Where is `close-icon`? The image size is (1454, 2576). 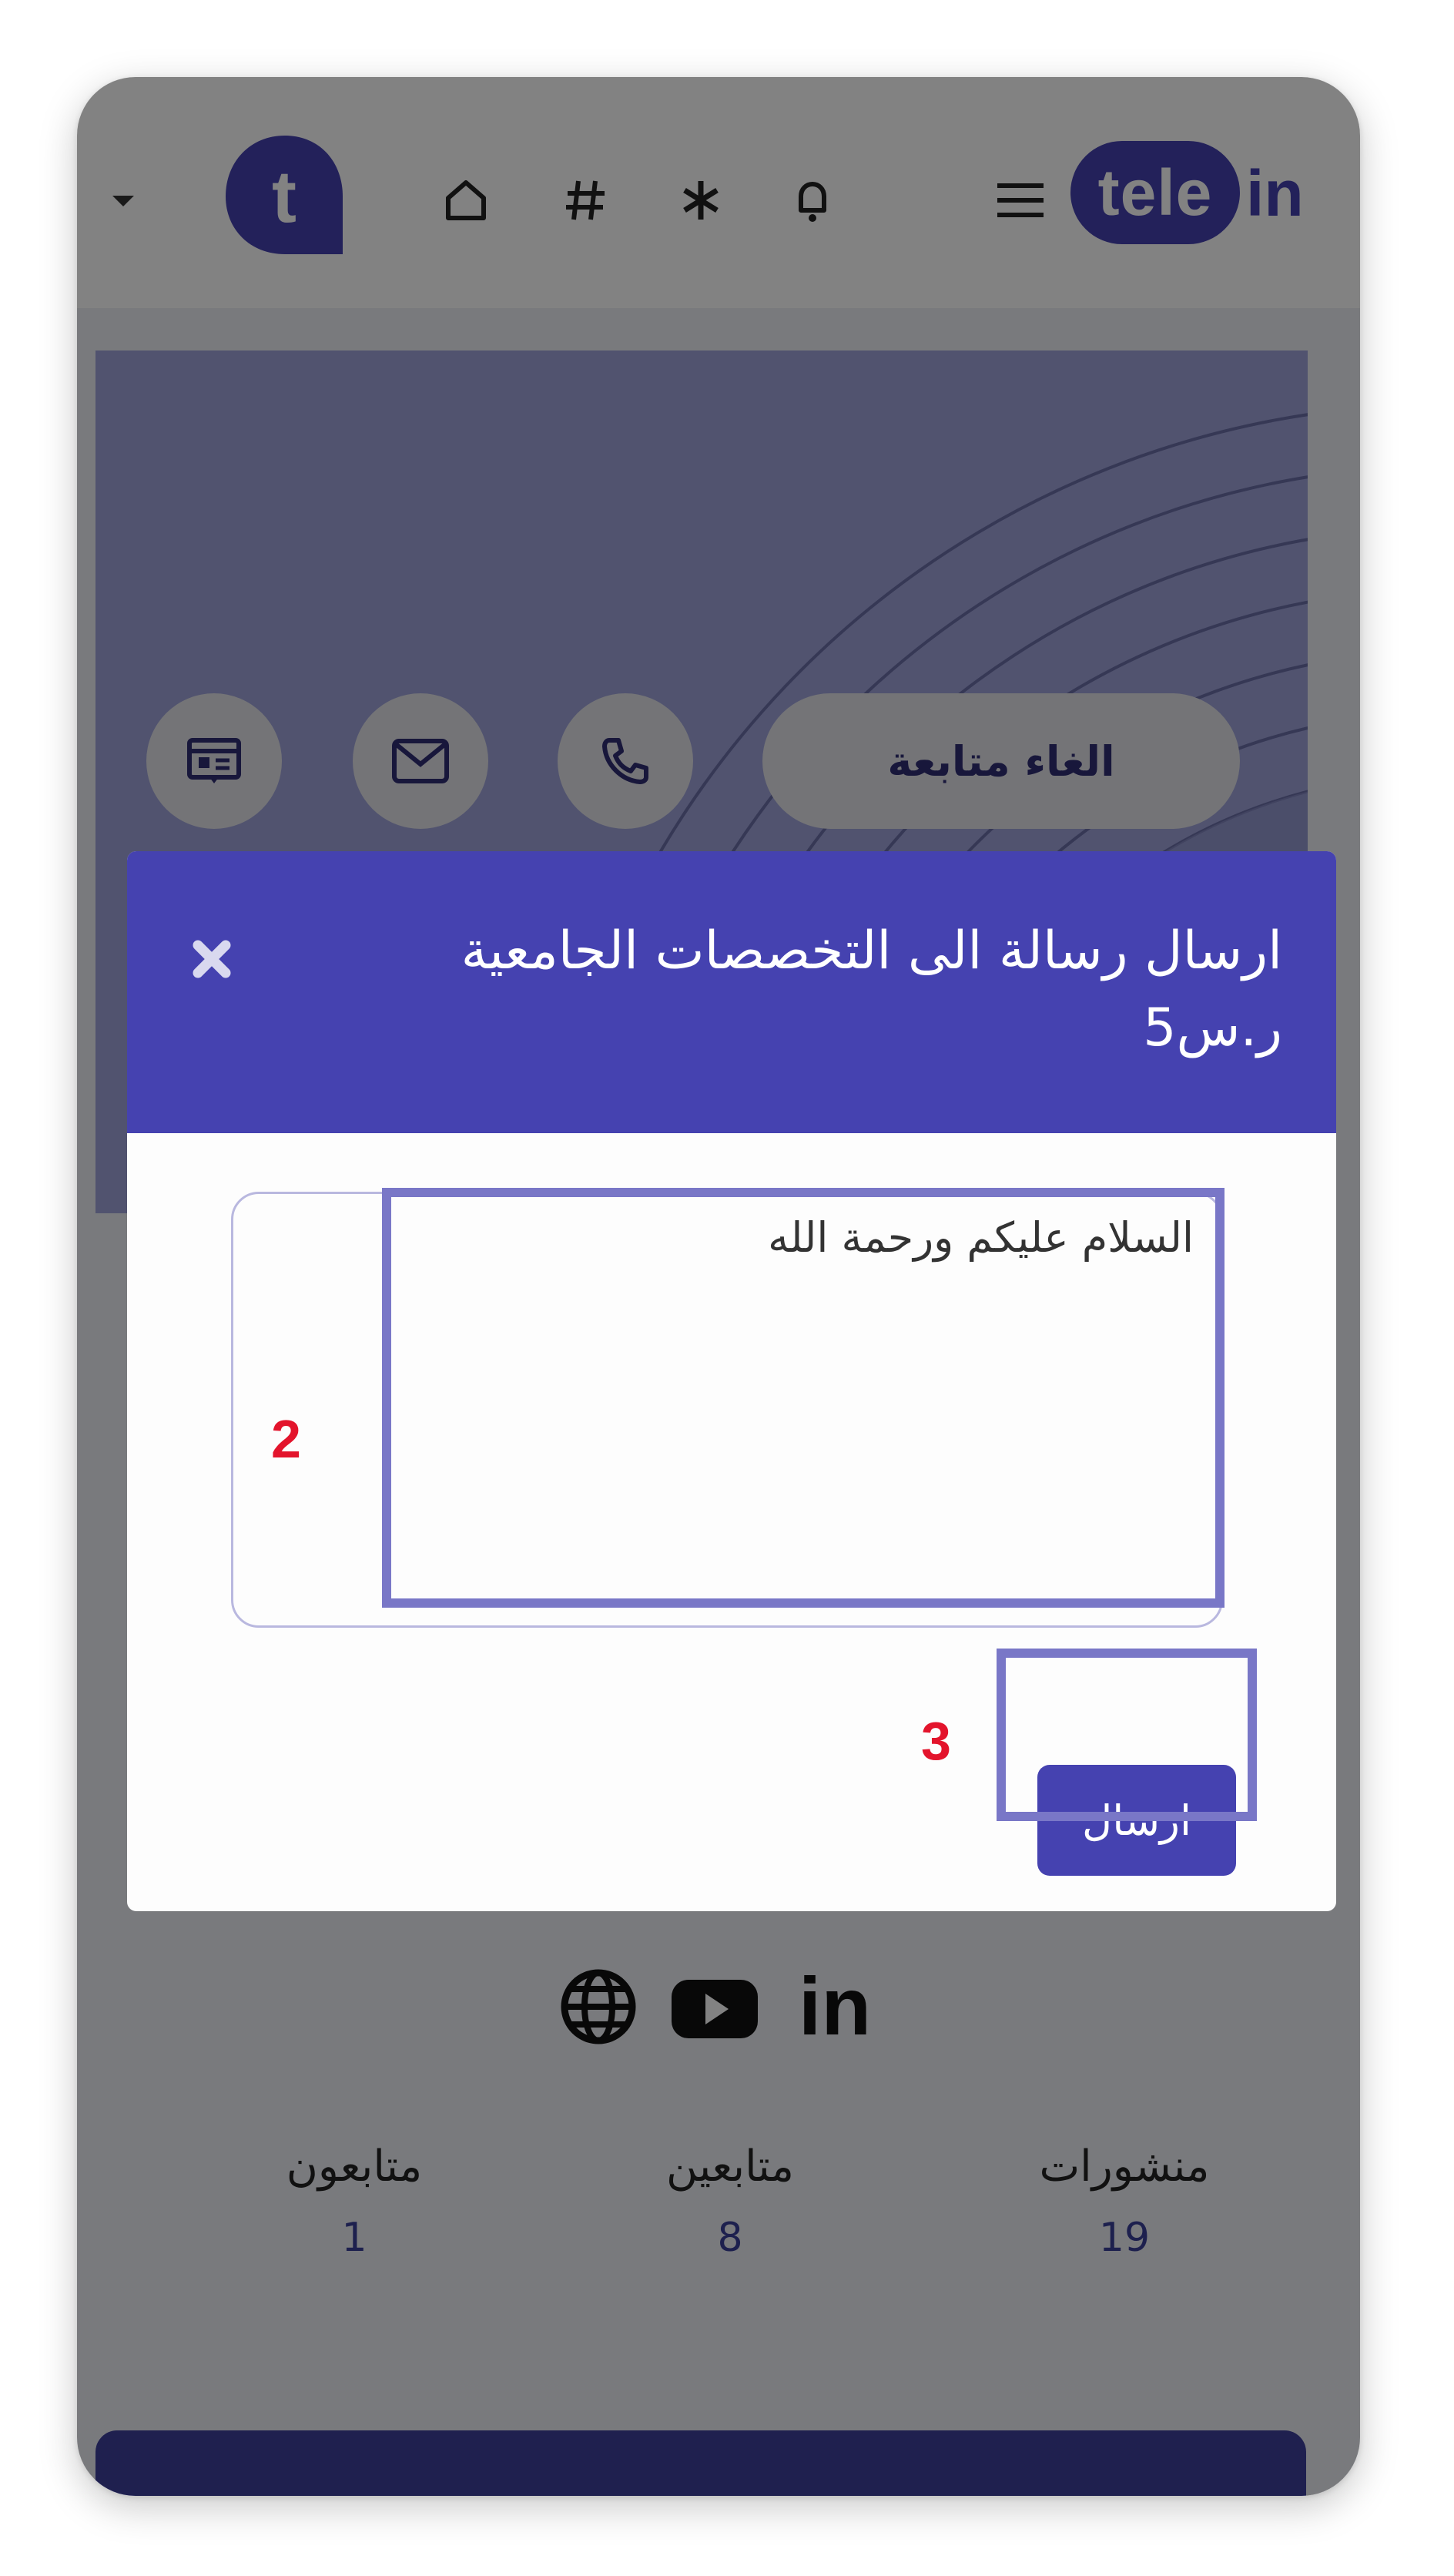 close-icon is located at coordinates (212, 959).